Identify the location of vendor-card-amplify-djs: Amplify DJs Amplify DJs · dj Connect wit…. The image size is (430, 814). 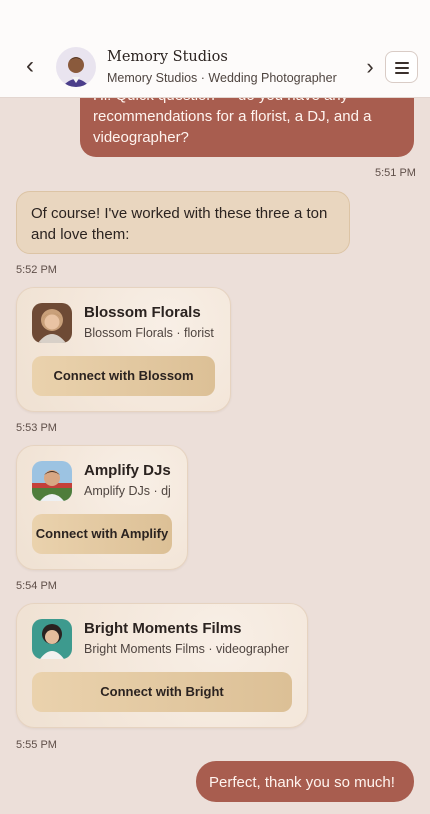
(102, 507).